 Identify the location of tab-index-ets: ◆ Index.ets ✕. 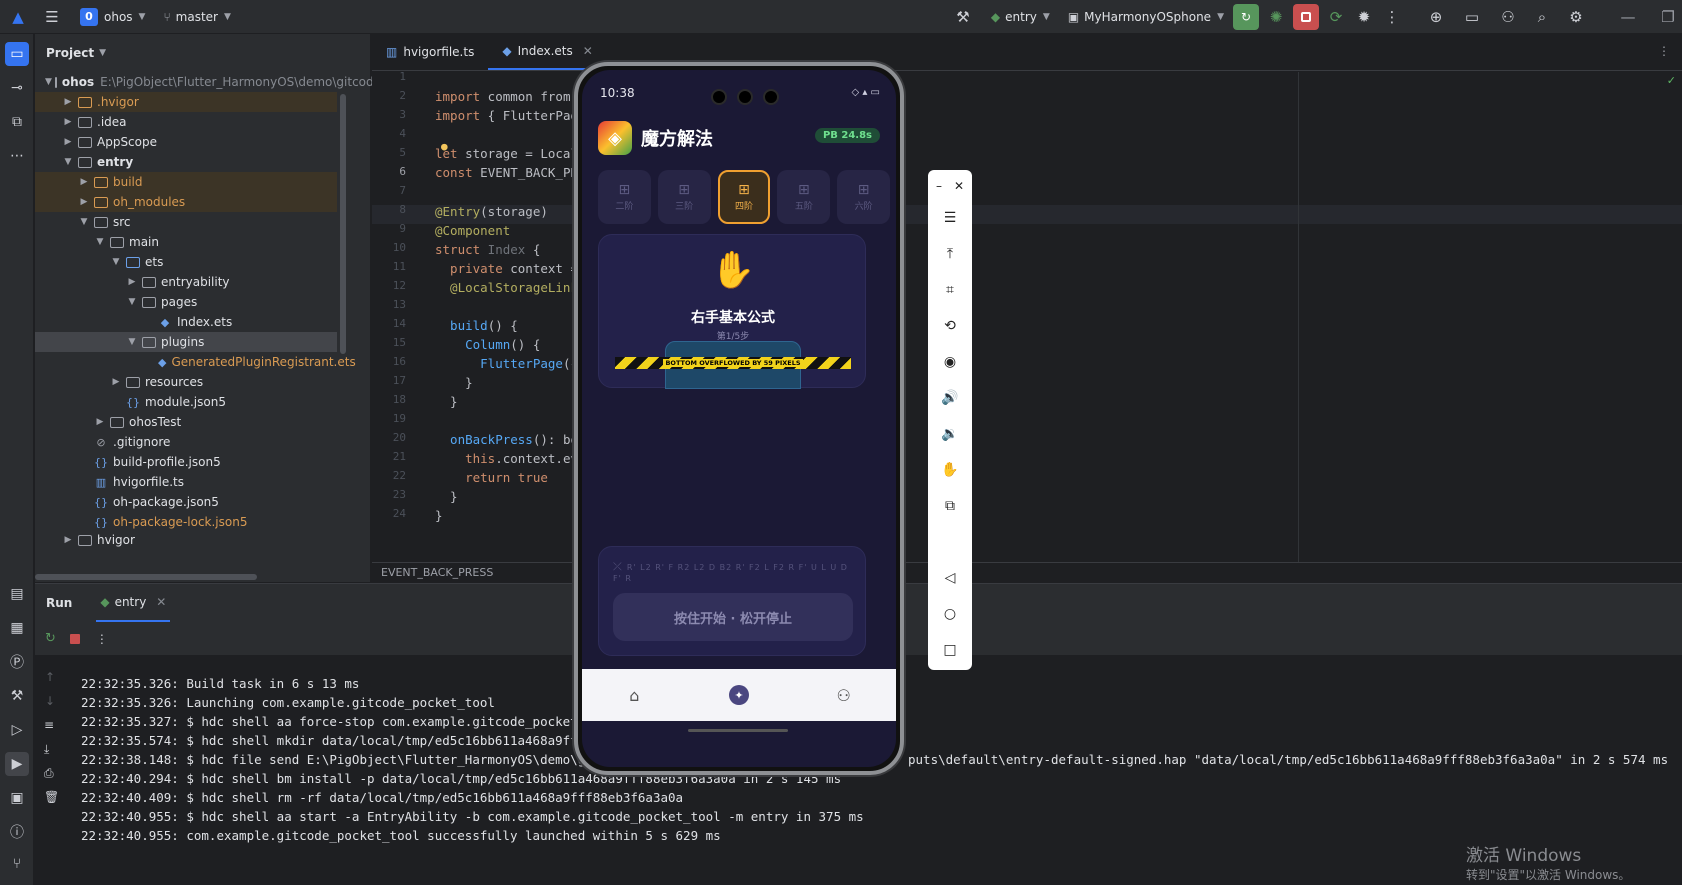
(547, 52).